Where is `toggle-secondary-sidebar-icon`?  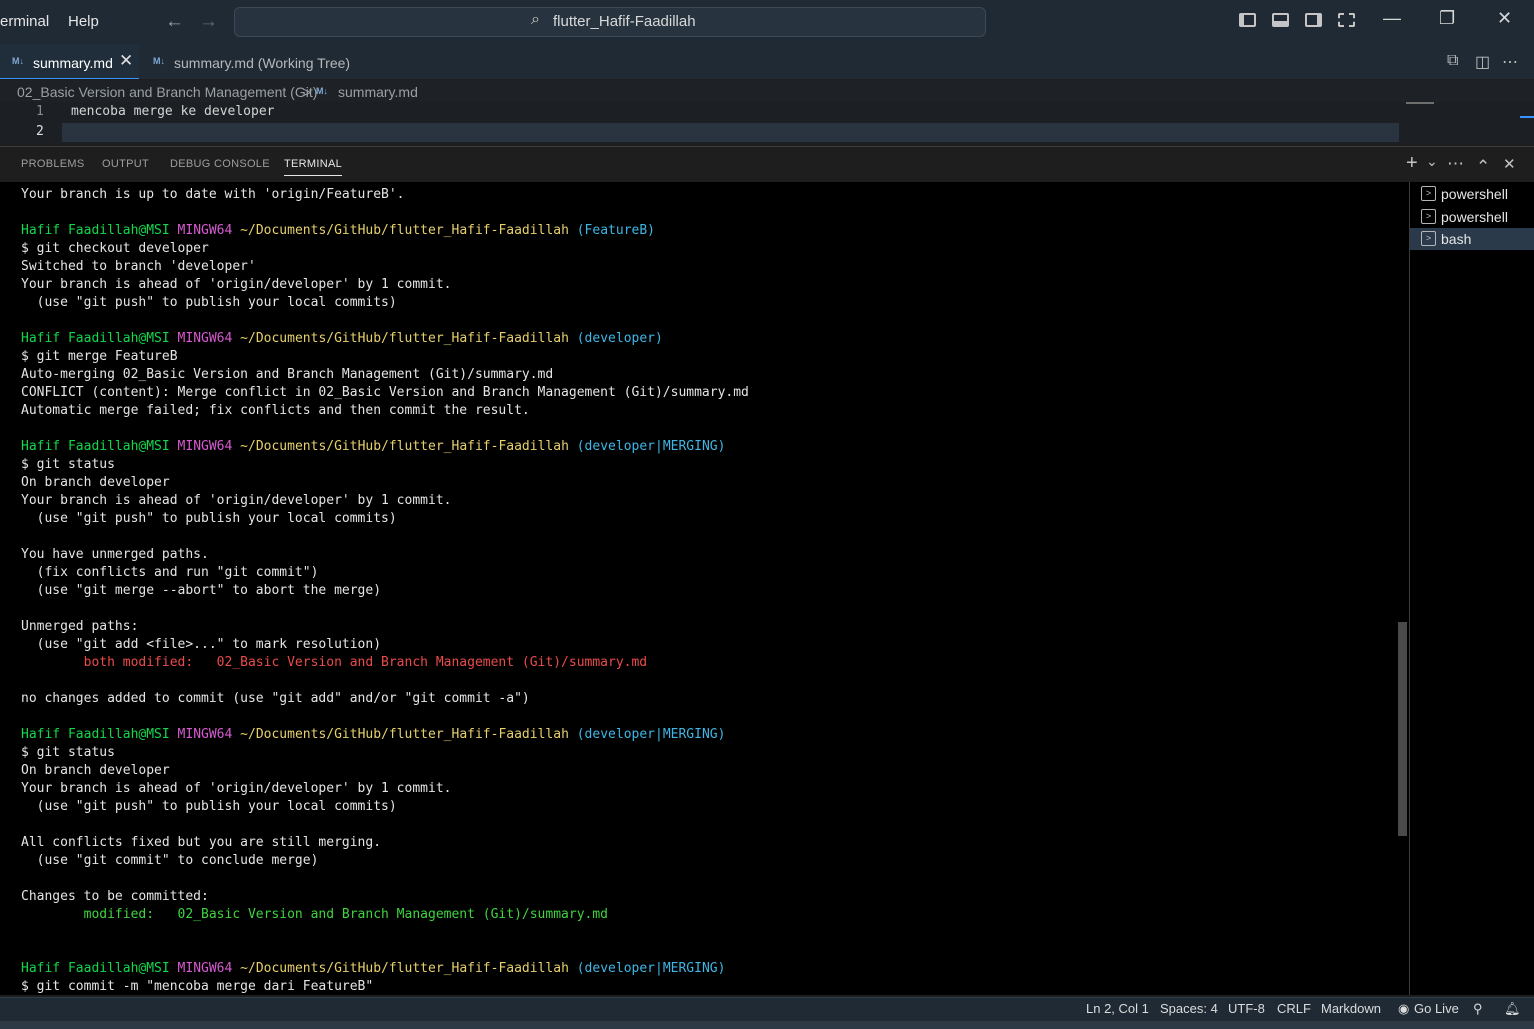
toggle-secondary-sidebar-icon is located at coordinates (1313, 20).